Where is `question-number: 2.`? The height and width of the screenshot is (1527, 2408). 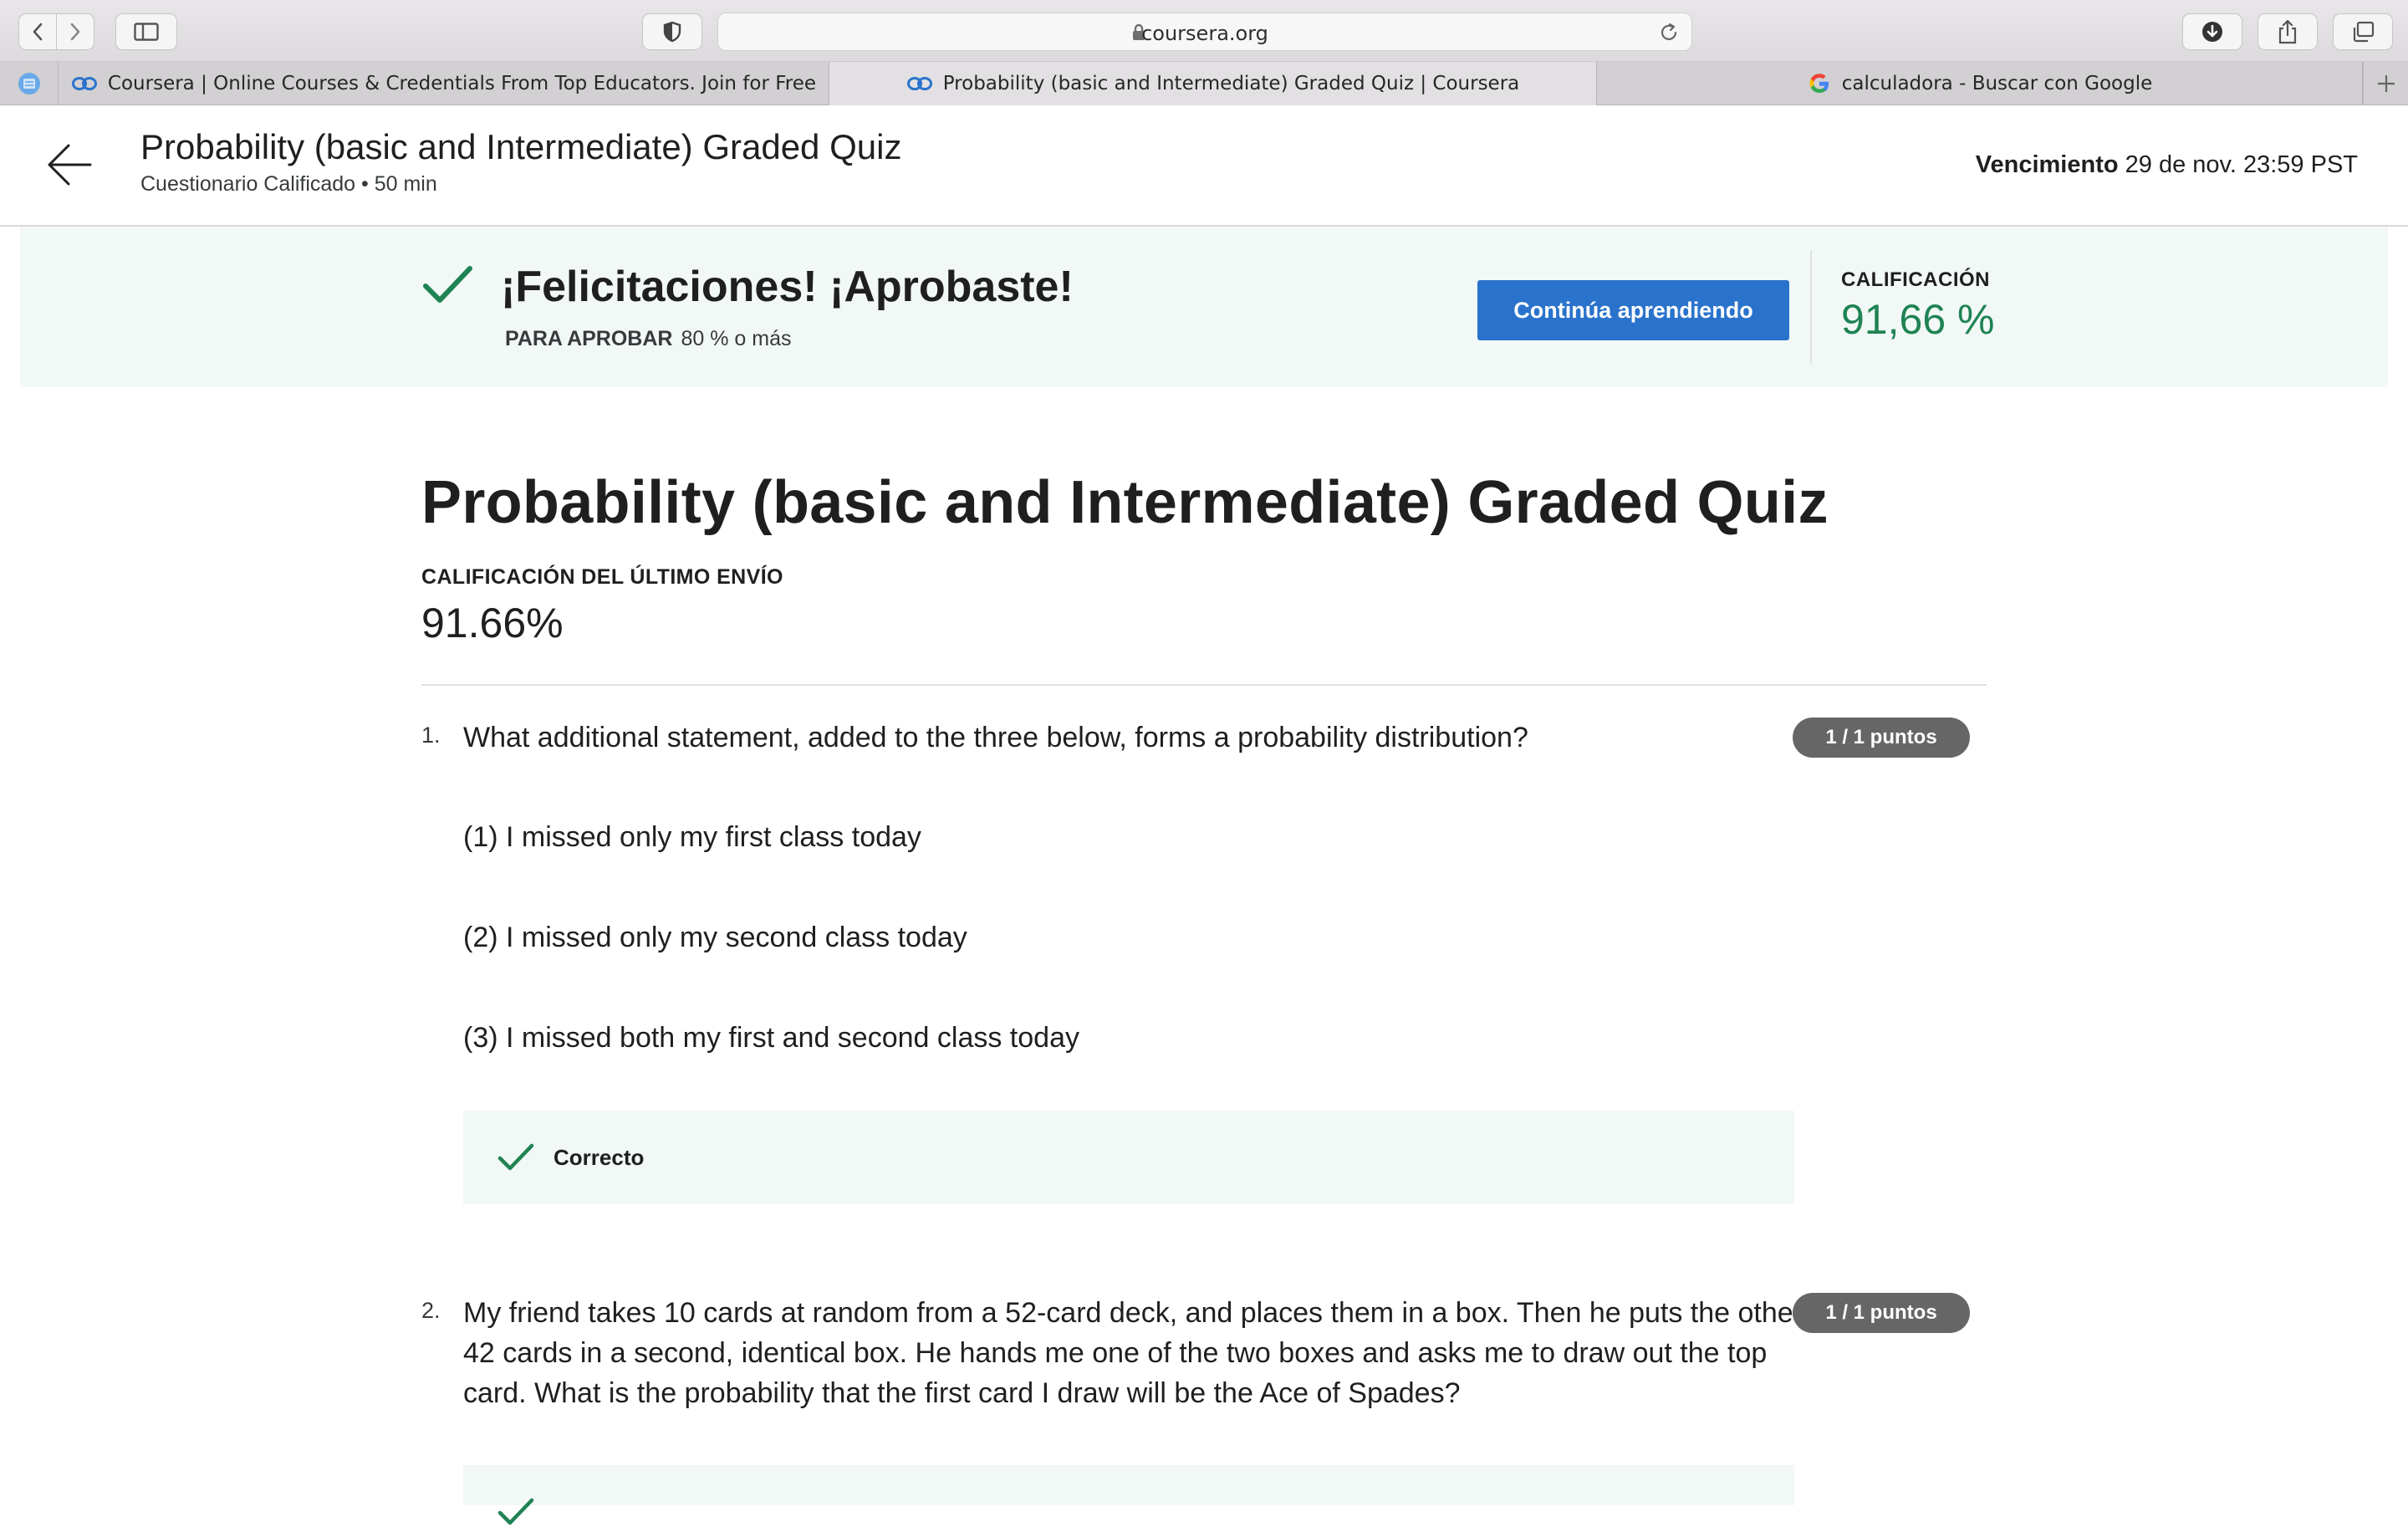
question-number: 2. is located at coordinates (431, 1310).